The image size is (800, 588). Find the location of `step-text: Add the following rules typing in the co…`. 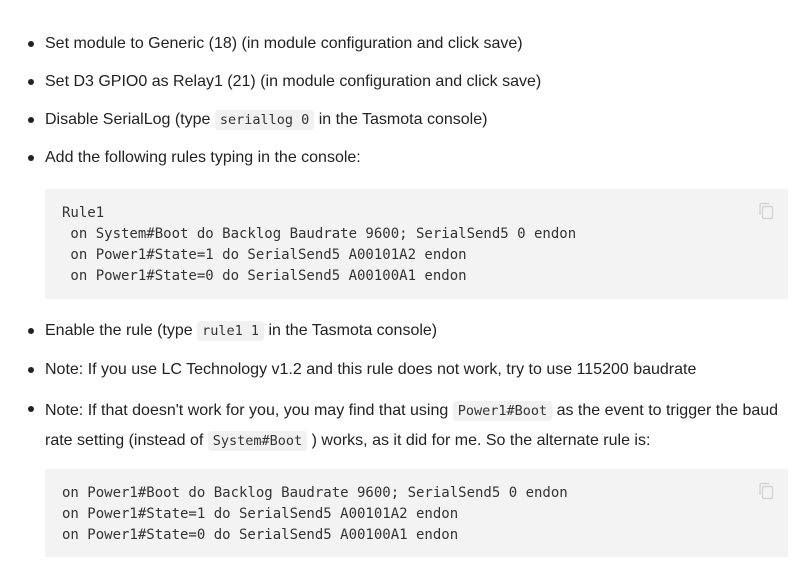

step-text: Add the following rules typing in the co… is located at coordinates (203, 157).